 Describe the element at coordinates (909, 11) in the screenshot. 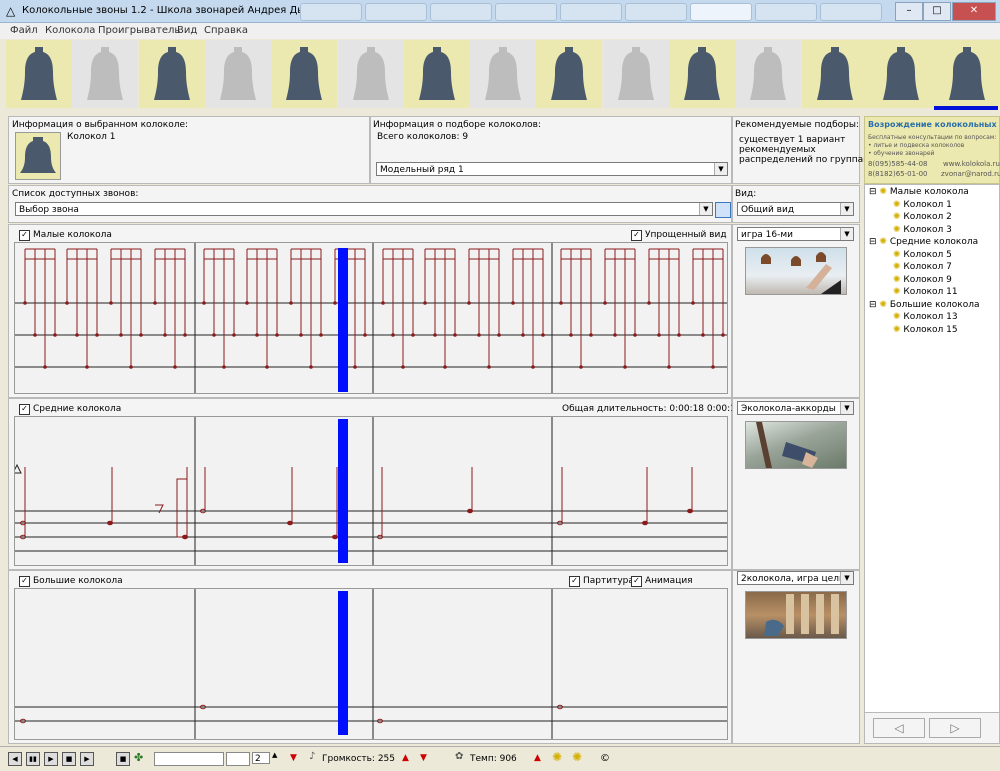

I see `minimize-button: –` at that location.